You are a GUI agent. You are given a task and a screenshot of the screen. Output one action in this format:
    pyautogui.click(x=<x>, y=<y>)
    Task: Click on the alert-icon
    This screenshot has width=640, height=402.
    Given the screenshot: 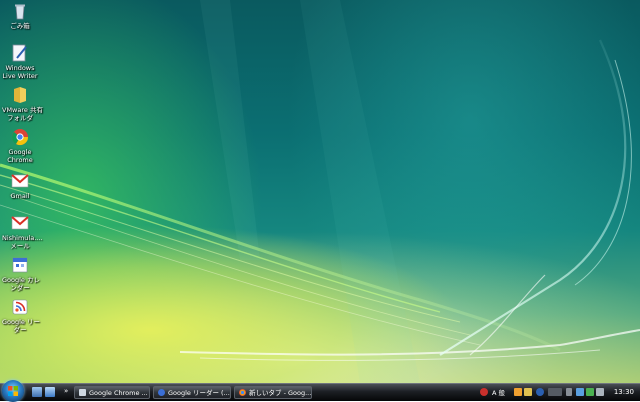 What is the action you would take?
    pyautogui.click(x=484, y=392)
    